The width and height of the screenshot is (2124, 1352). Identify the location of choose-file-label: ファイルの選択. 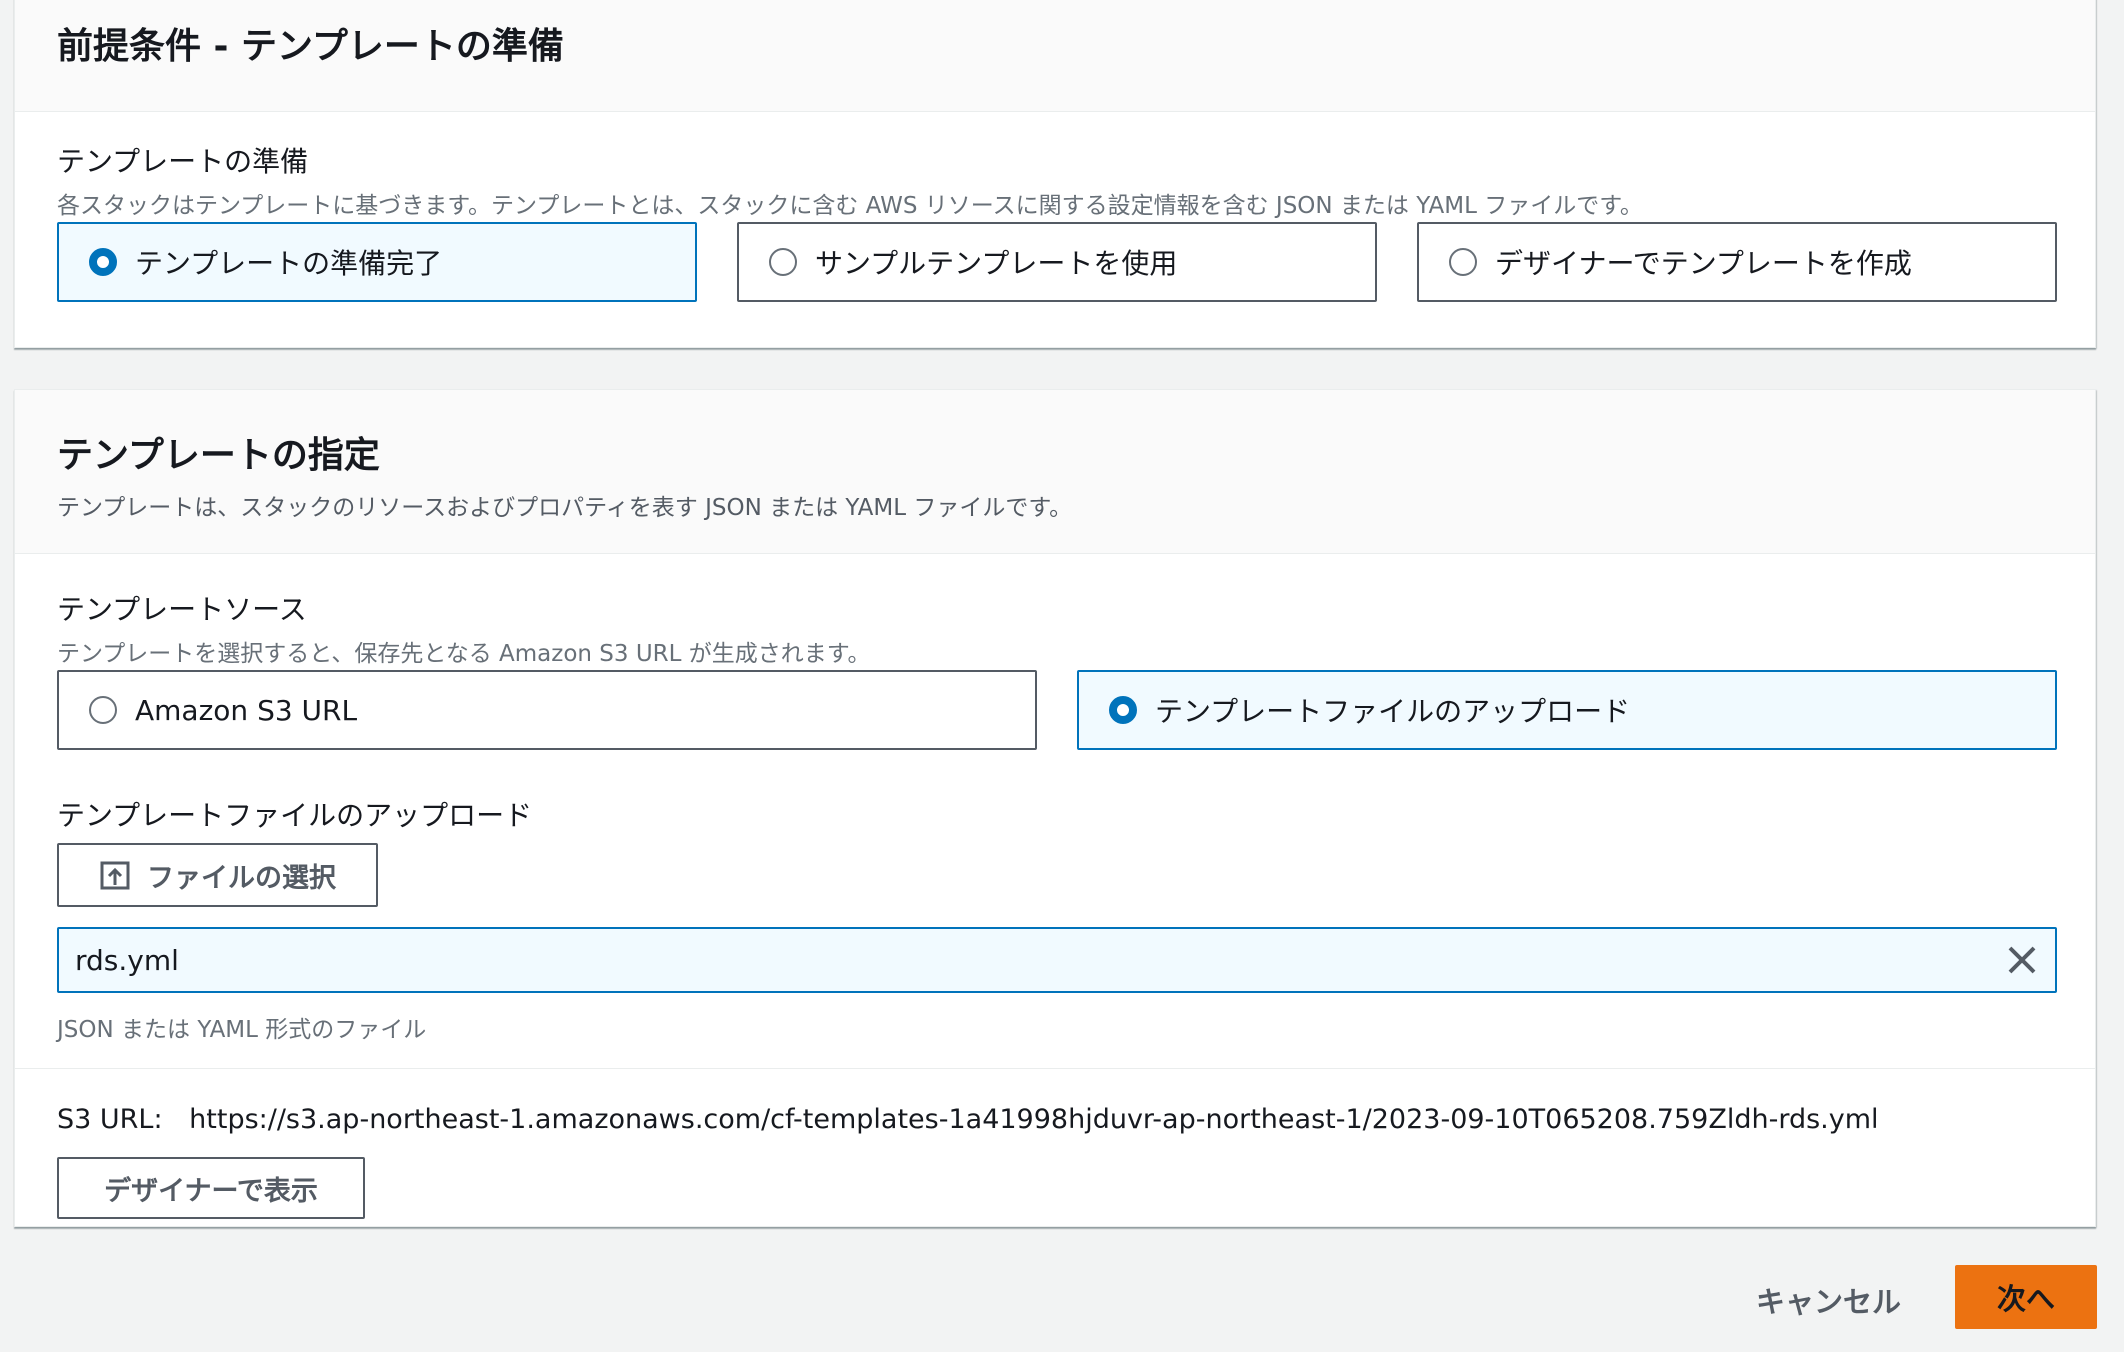
(241, 878).